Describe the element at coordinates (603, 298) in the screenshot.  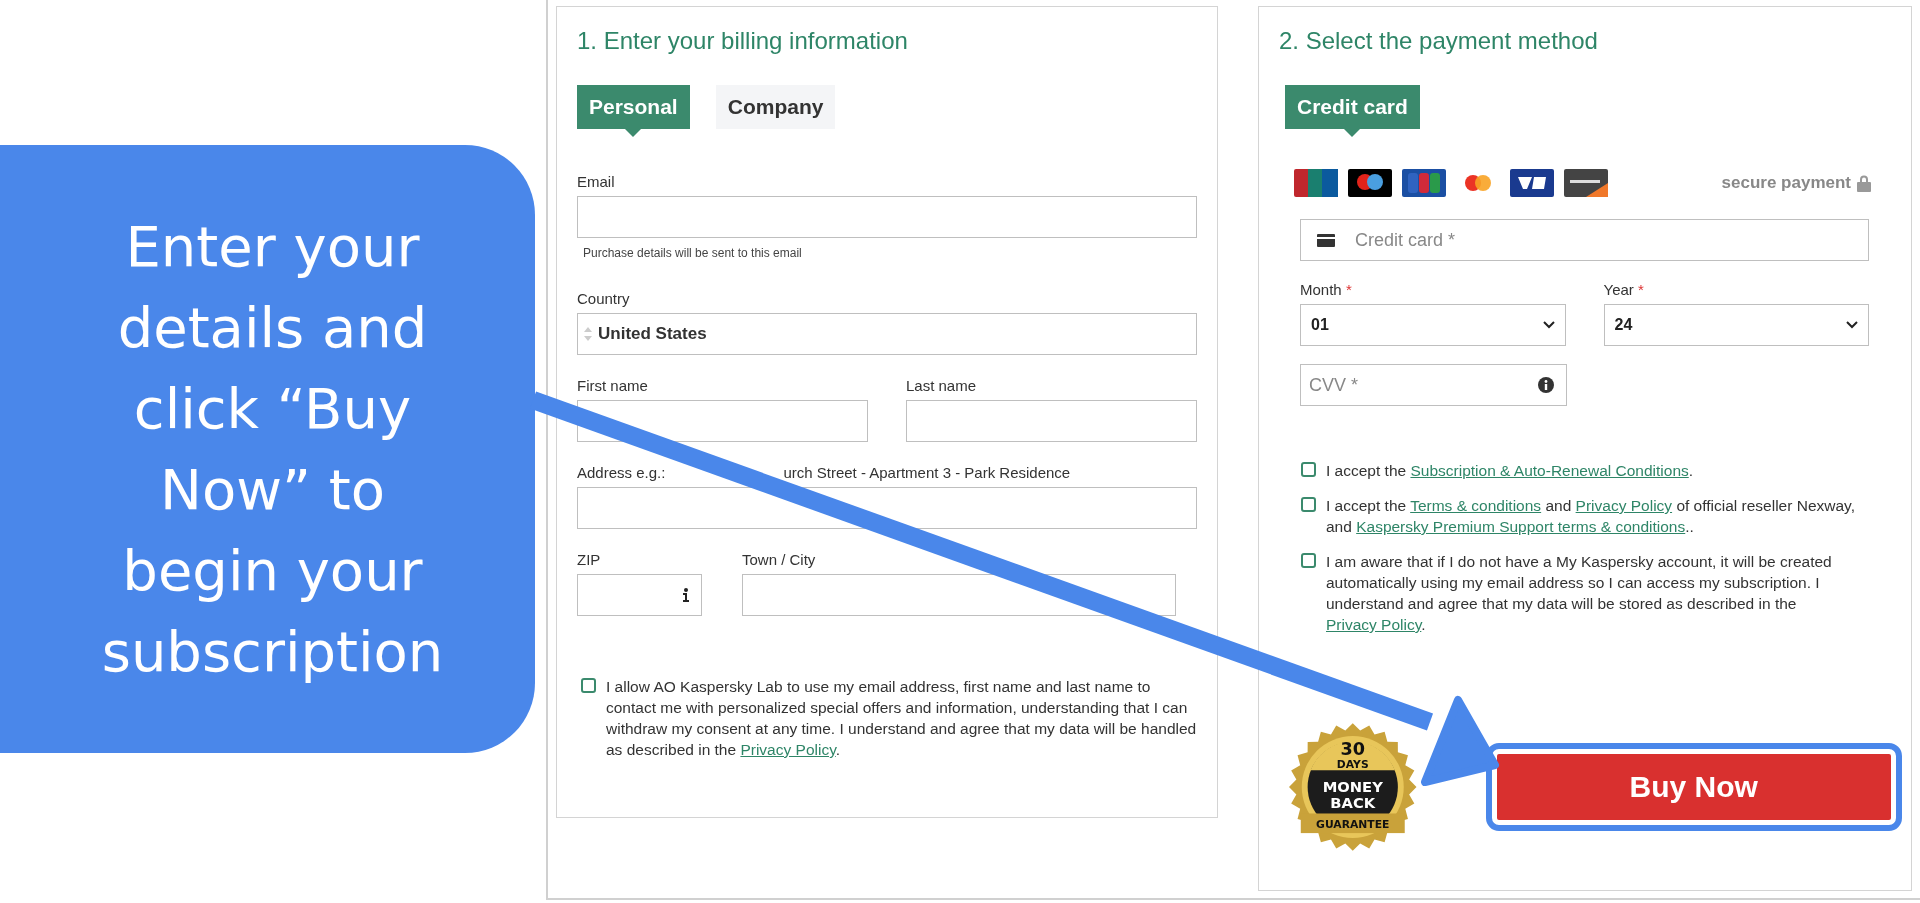
I see `field-label: Country` at that location.